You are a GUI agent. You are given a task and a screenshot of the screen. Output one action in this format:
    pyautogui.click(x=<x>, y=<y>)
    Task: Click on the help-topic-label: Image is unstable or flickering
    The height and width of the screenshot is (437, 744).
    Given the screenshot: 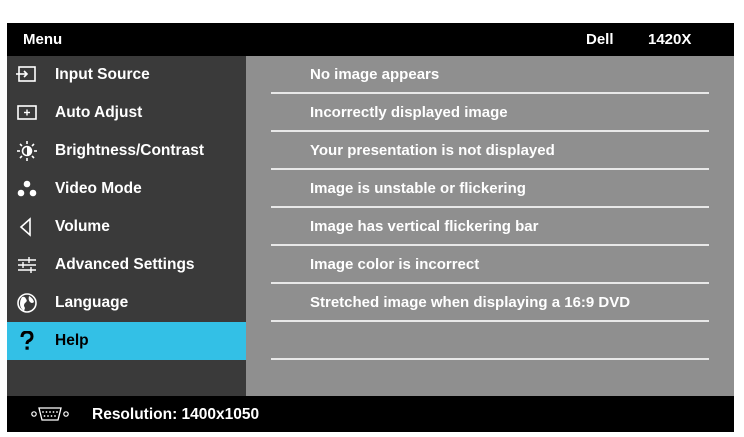 What is the action you would take?
    pyautogui.click(x=418, y=188)
    